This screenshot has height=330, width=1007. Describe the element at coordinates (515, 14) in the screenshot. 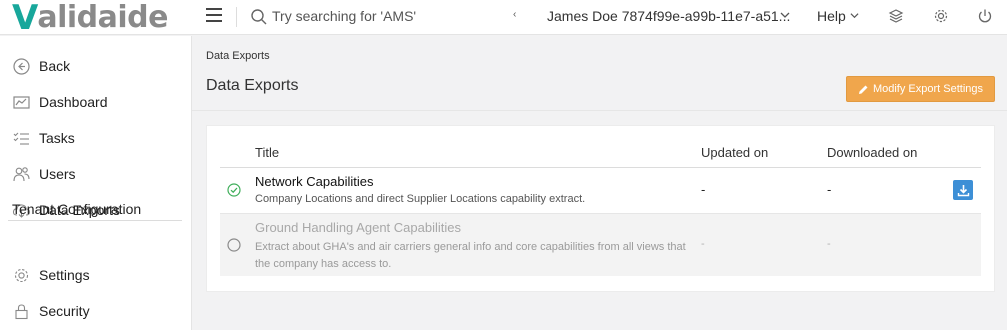

I see `search-caret: ‹` at that location.